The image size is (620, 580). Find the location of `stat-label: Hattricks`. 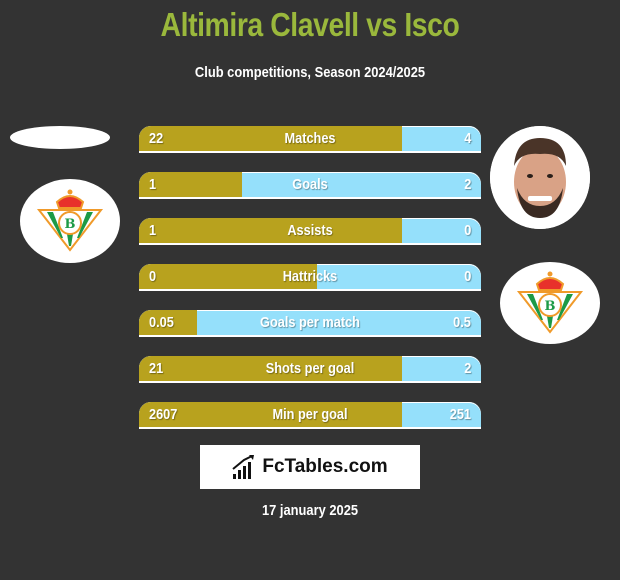

stat-label: Hattricks is located at coordinates (310, 276).